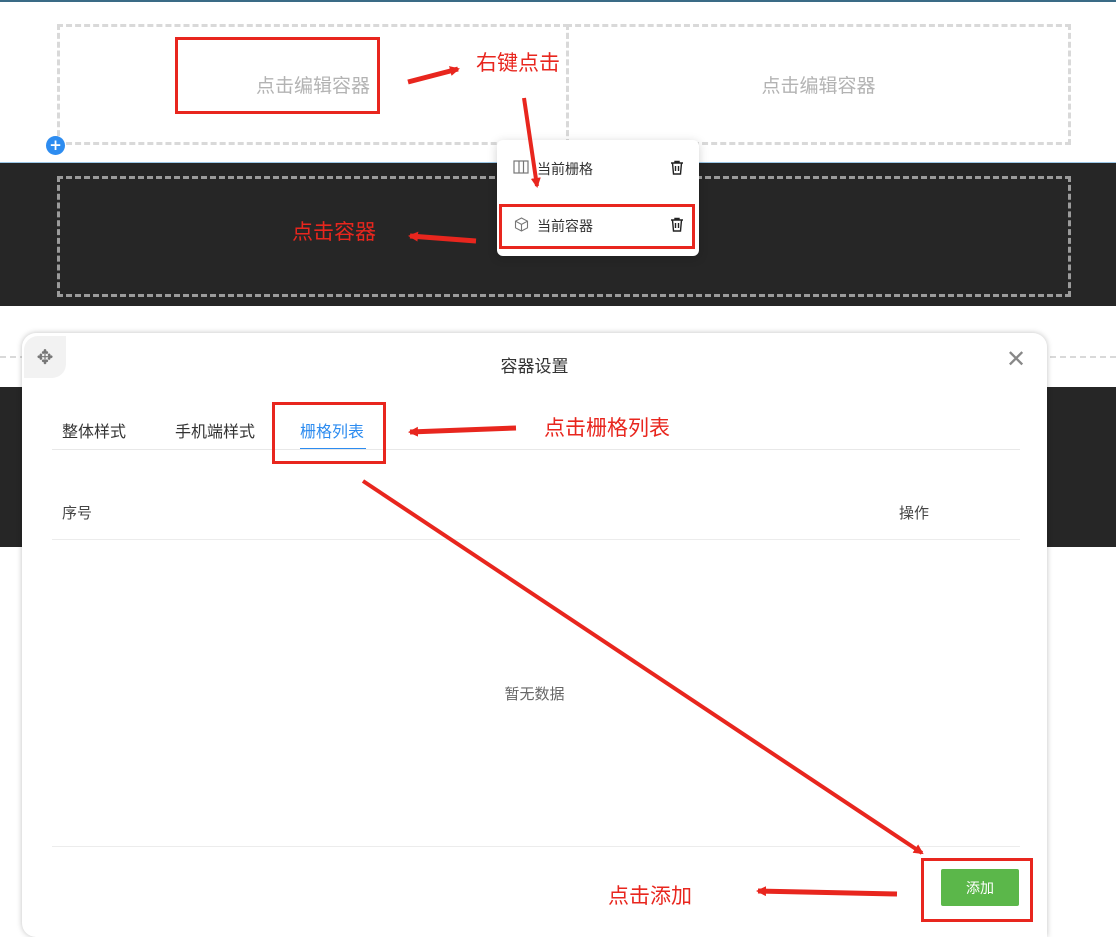 Image resolution: width=1116 pixels, height=937 pixels. What do you see at coordinates (607, 428) in the screenshot?
I see `annotation-click-grid-list: 点击栅格列表` at bounding box center [607, 428].